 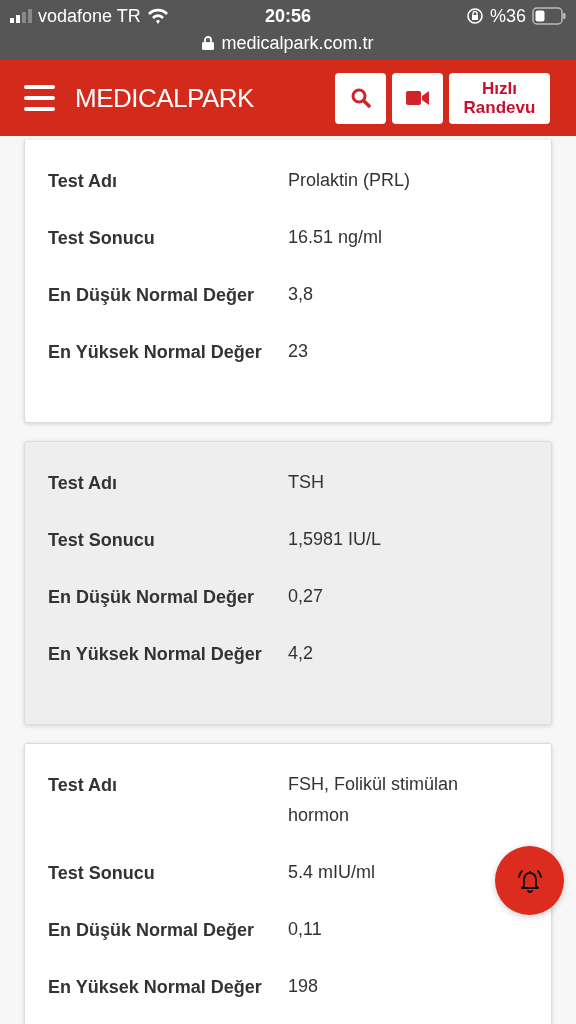 I want to click on field-value: 0,11, so click(x=305, y=929).